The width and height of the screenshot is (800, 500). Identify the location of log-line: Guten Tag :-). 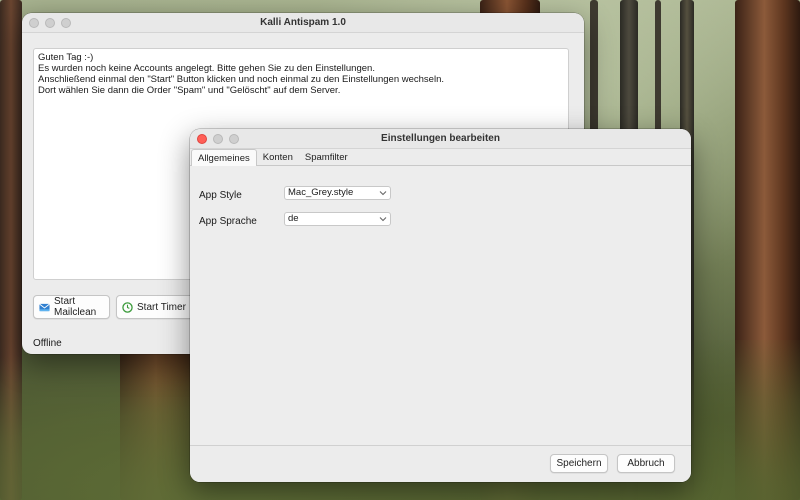
(66, 57).